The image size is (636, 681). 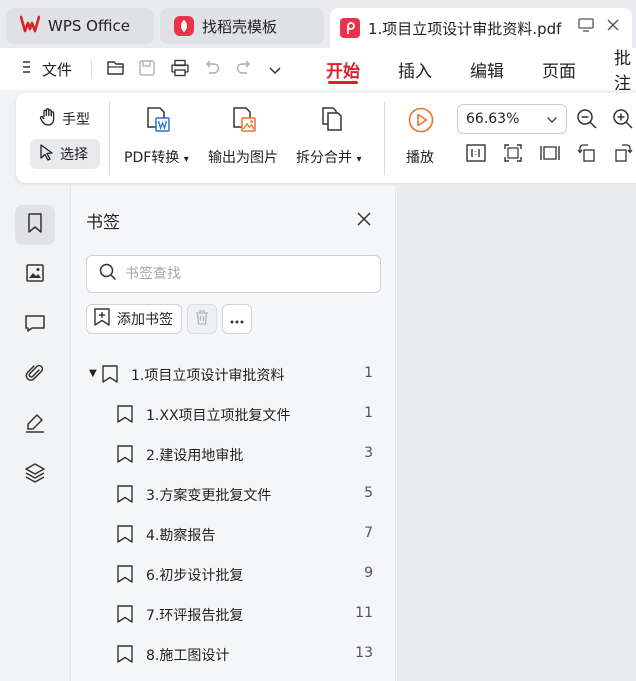 What do you see at coordinates (47, 154) in the screenshot?
I see `cursor-arrow-icon` at bounding box center [47, 154].